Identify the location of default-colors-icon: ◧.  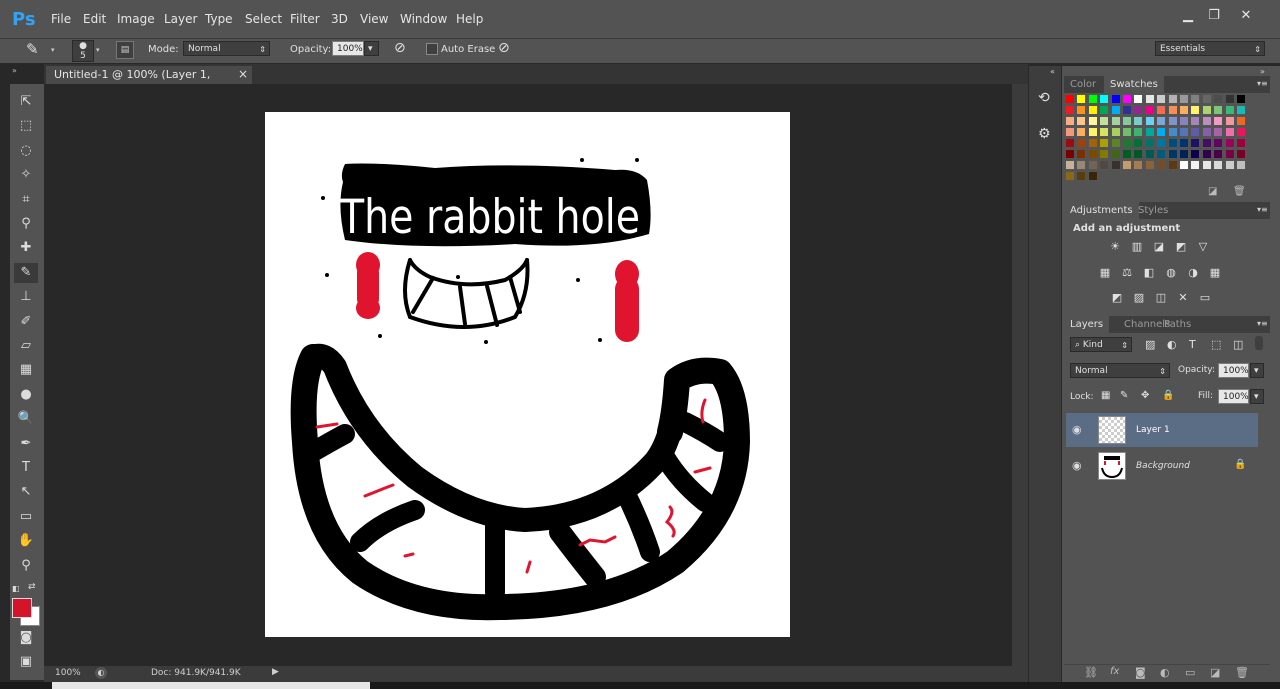
(16, 588).